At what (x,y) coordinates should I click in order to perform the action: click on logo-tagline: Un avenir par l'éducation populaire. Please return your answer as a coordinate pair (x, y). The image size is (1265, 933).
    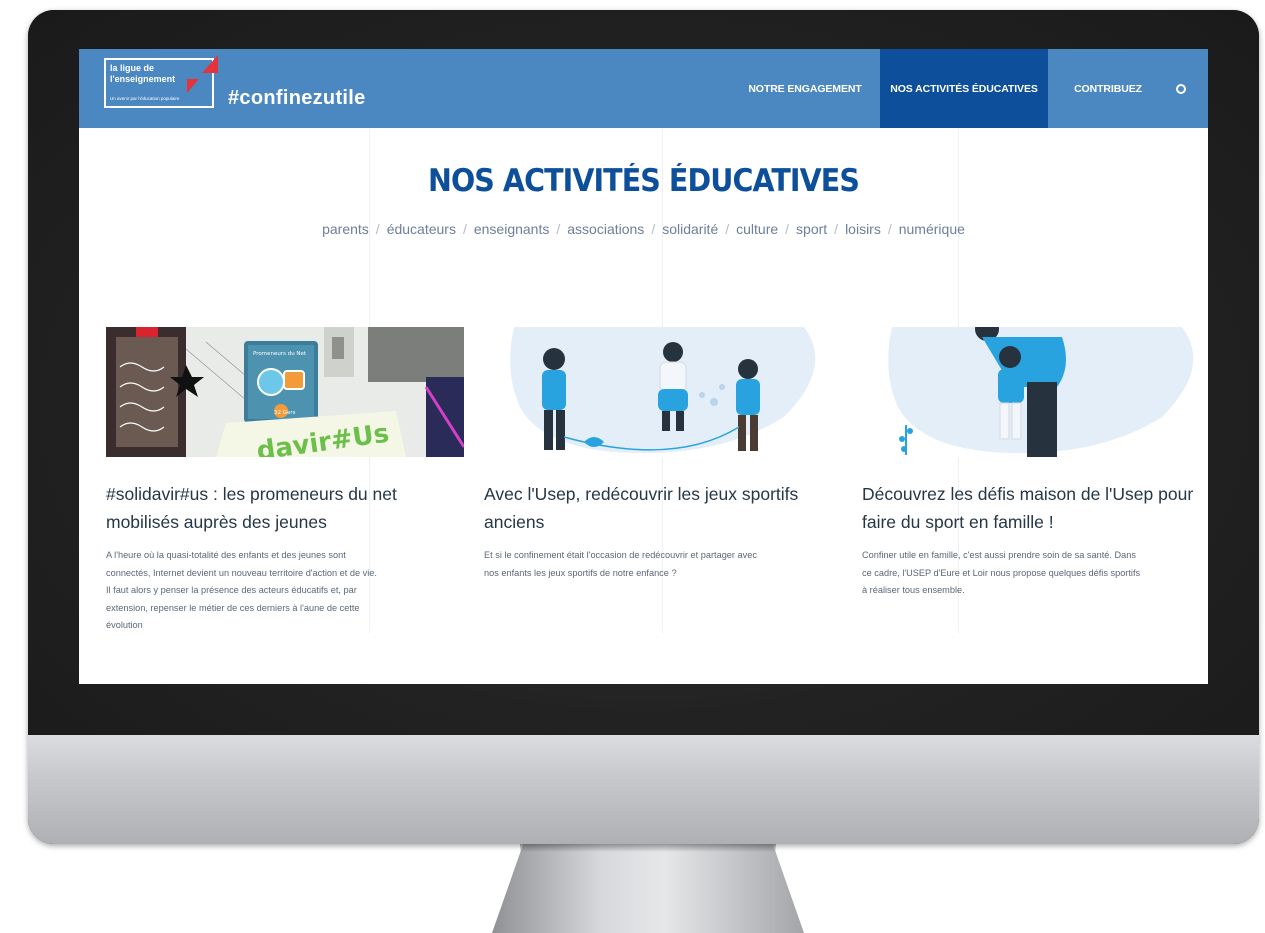
    Looking at the image, I should click on (145, 98).